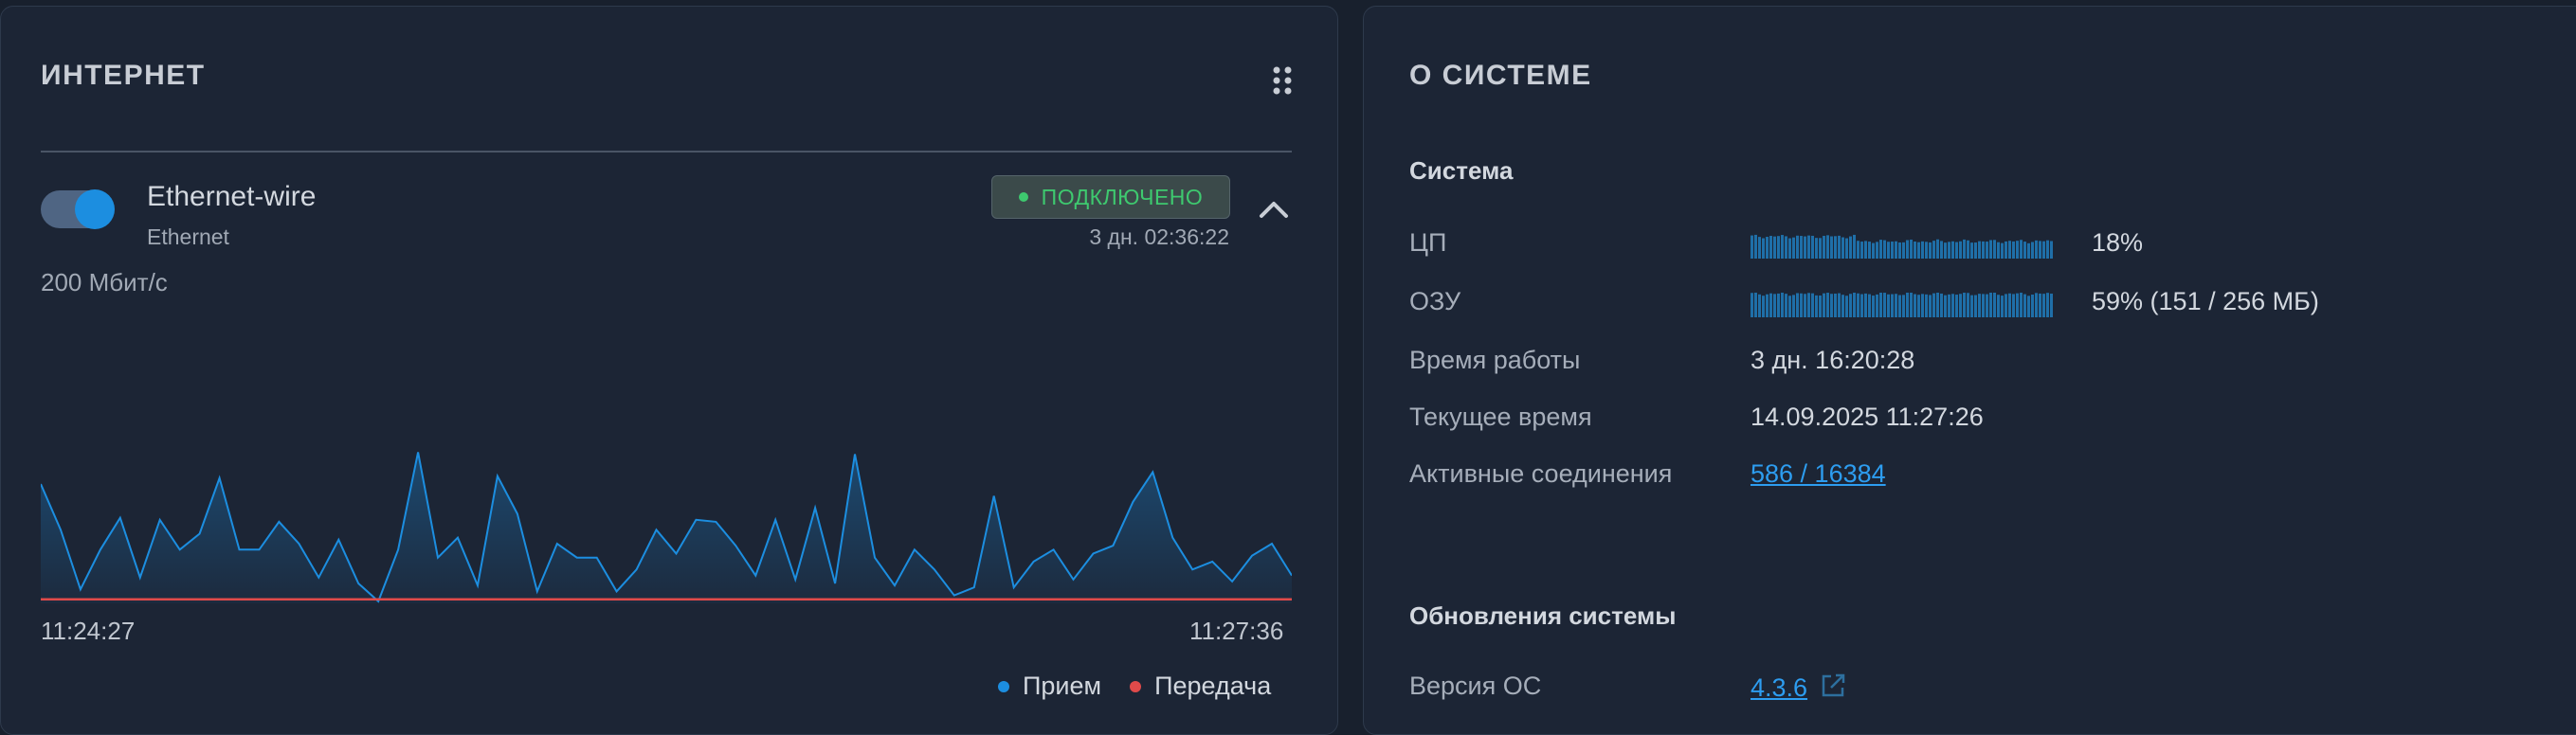 This screenshot has width=2576, height=735. I want to click on traffic-chart, so click(666, 527).